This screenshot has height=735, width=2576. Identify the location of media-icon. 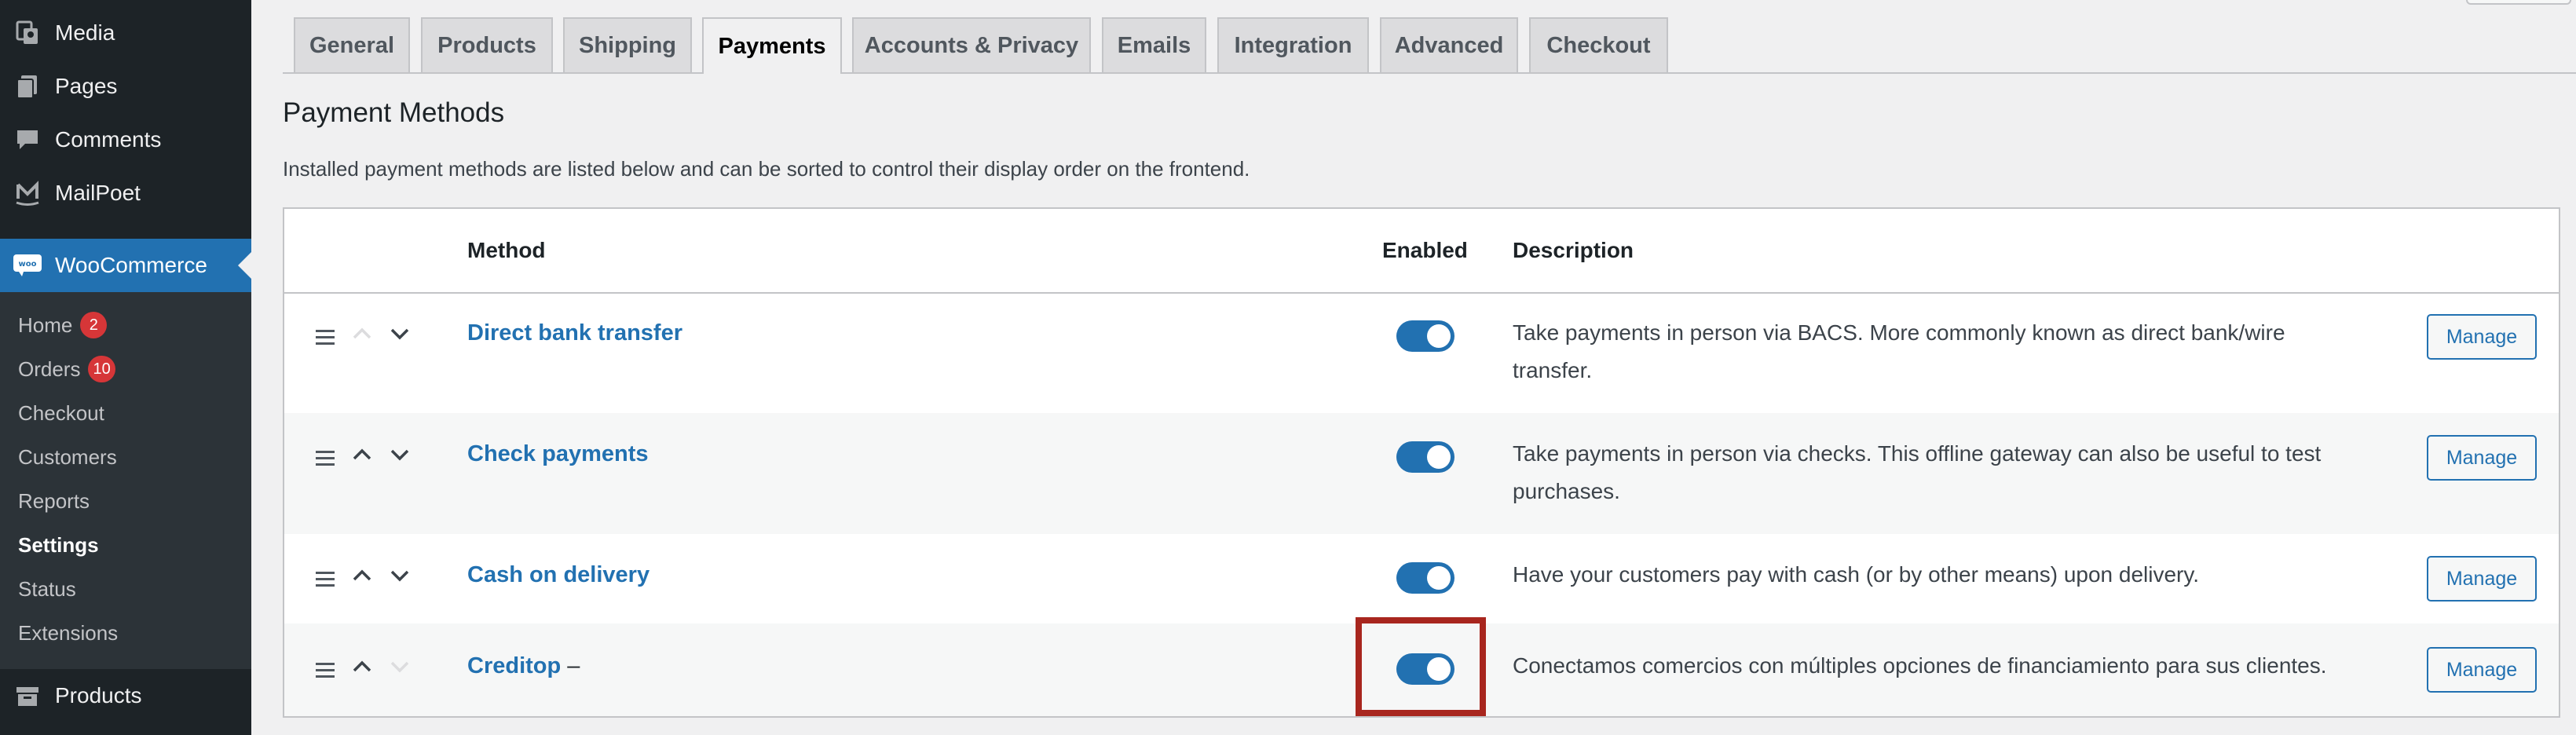
(28, 33).